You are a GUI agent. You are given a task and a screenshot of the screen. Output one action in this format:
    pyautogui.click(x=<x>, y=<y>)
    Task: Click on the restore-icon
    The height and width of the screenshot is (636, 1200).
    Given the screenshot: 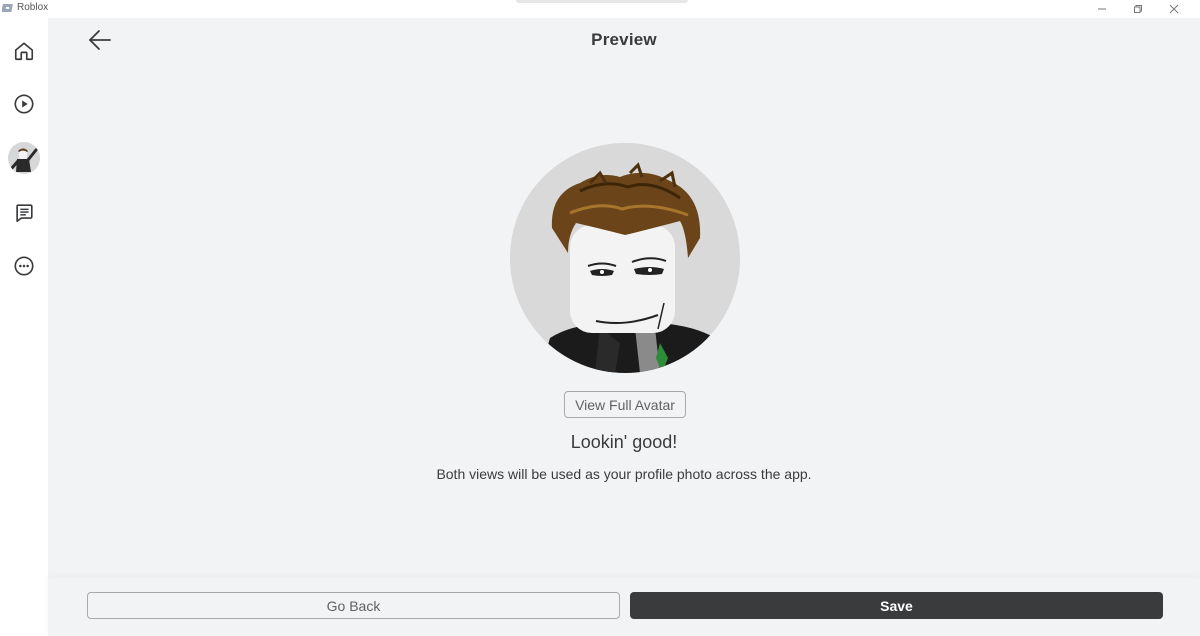 What is the action you would take?
    pyautogui.click(x=1138, y=9)
    